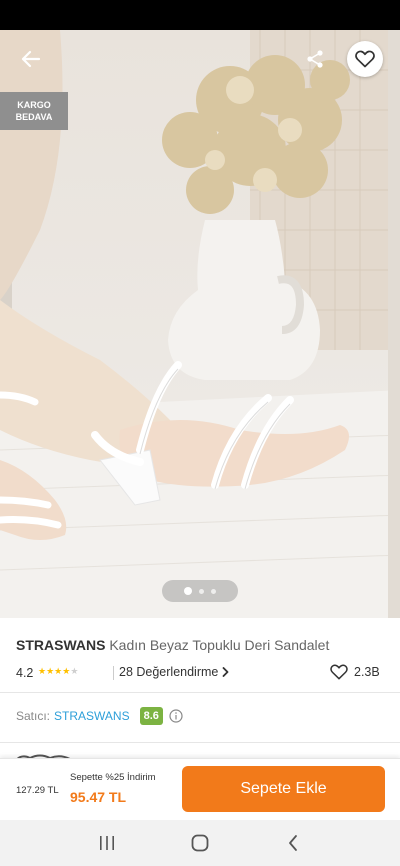  I want to click on free-shipping-badge: KARGO BEDAVA, so click(34, 111).